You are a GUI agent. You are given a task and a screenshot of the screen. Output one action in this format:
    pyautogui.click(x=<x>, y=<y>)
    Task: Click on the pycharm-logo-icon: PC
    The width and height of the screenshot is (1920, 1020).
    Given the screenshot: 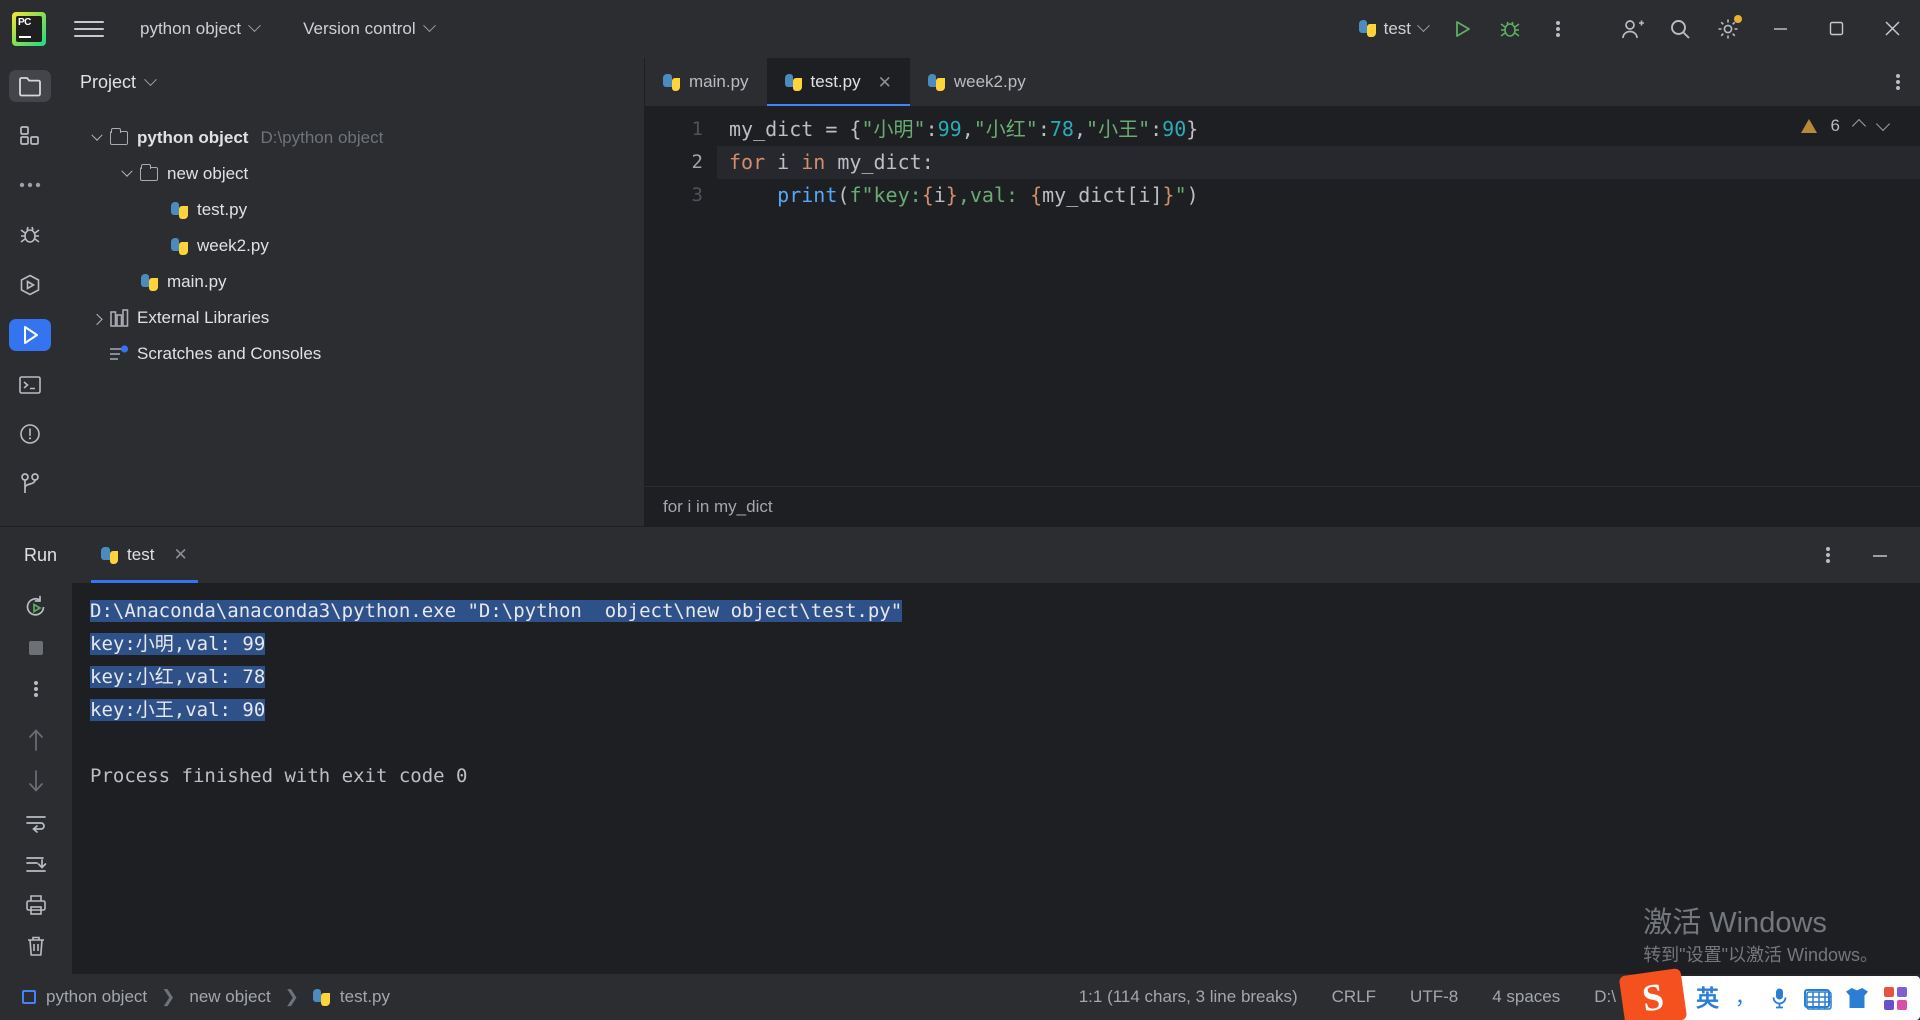 What is the action you would take?
    pyautogui.click(x=29, y=28)
    